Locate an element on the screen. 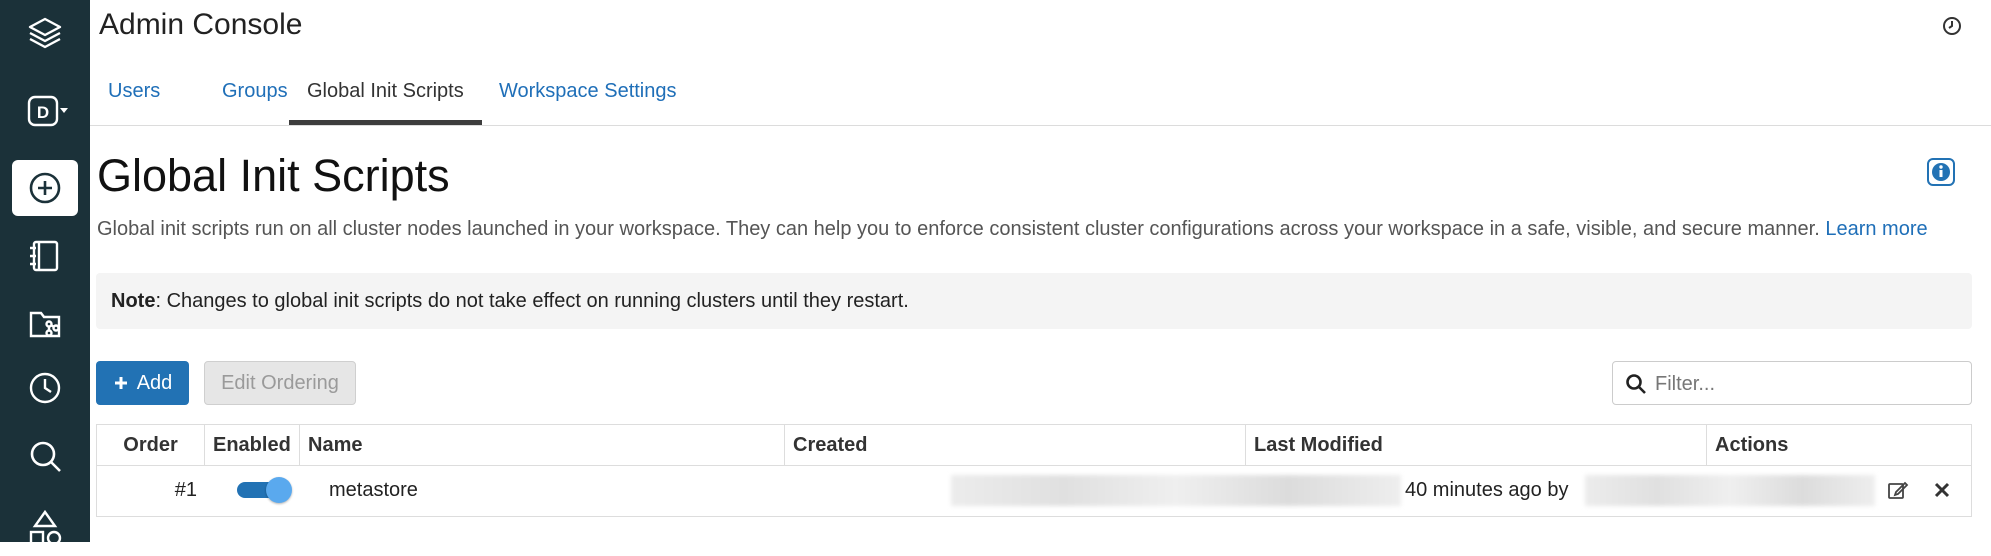 The width and height of the screenshot is (1991, 556). add-button: Add is located at coordinates (142, 383).